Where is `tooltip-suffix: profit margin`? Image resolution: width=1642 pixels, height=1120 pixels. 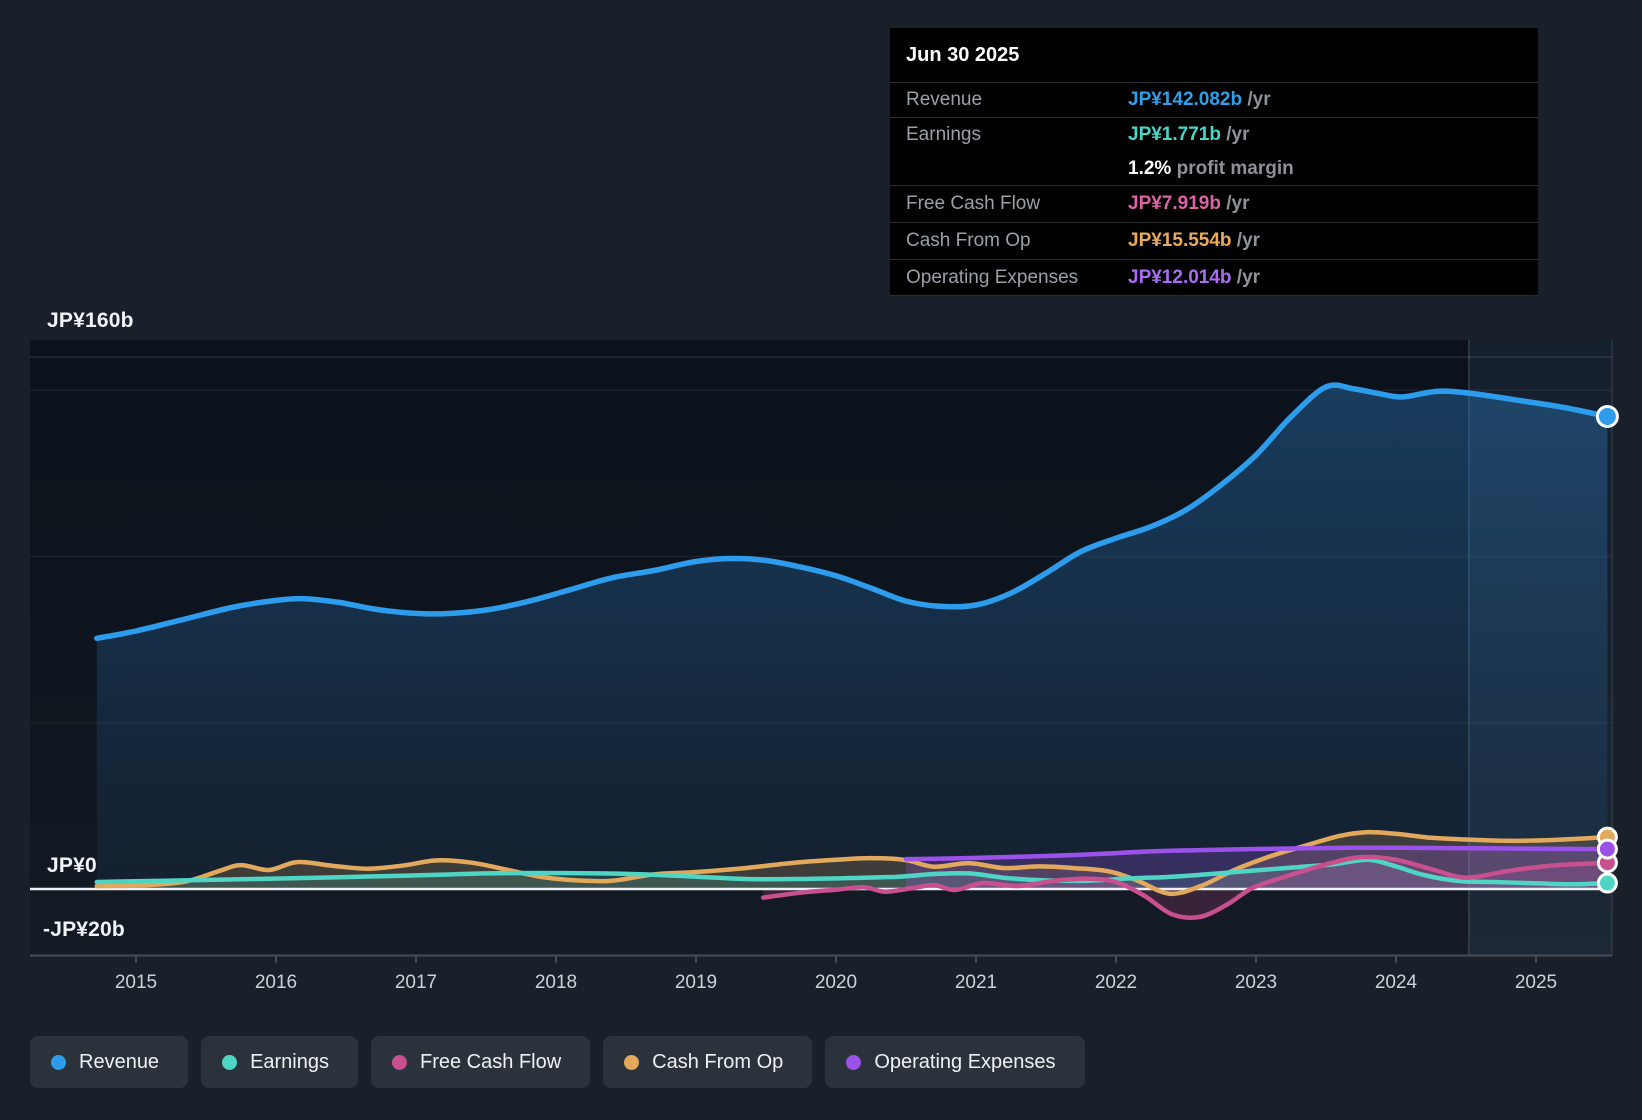
tooltip-suffix: profit margin is located at coordinates (1232, 168).